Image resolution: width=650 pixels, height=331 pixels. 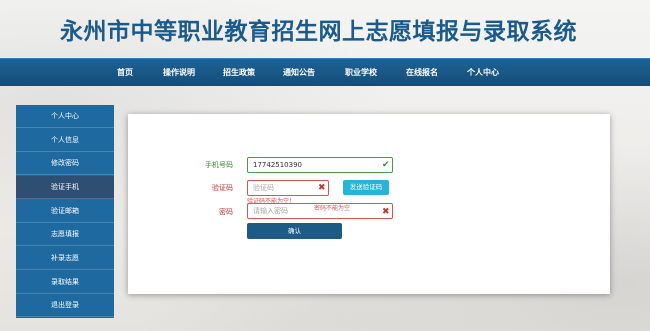 What do you see at coordinates (483, 73) in the screenshot?
I see `nav-item-personal-center: 个人中心` at bounding box center [483, 73].